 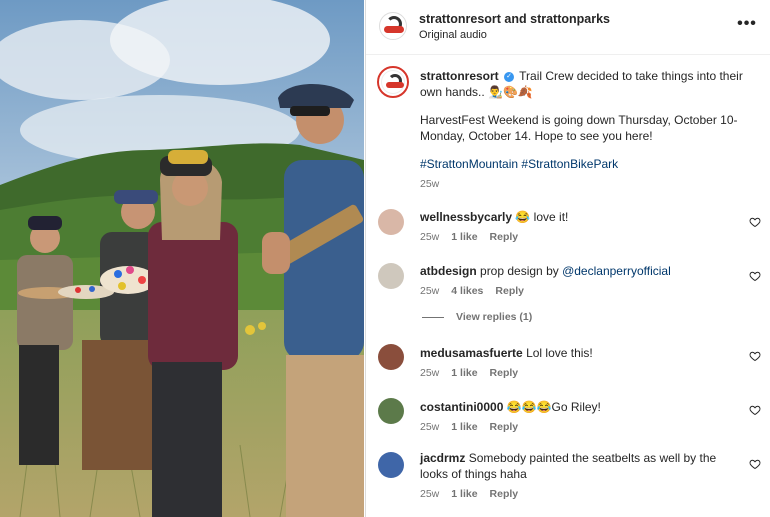 I want to click on caption-hashtags: #StrattonMountain #StrattonBikePark, so click(x=585, y=164).